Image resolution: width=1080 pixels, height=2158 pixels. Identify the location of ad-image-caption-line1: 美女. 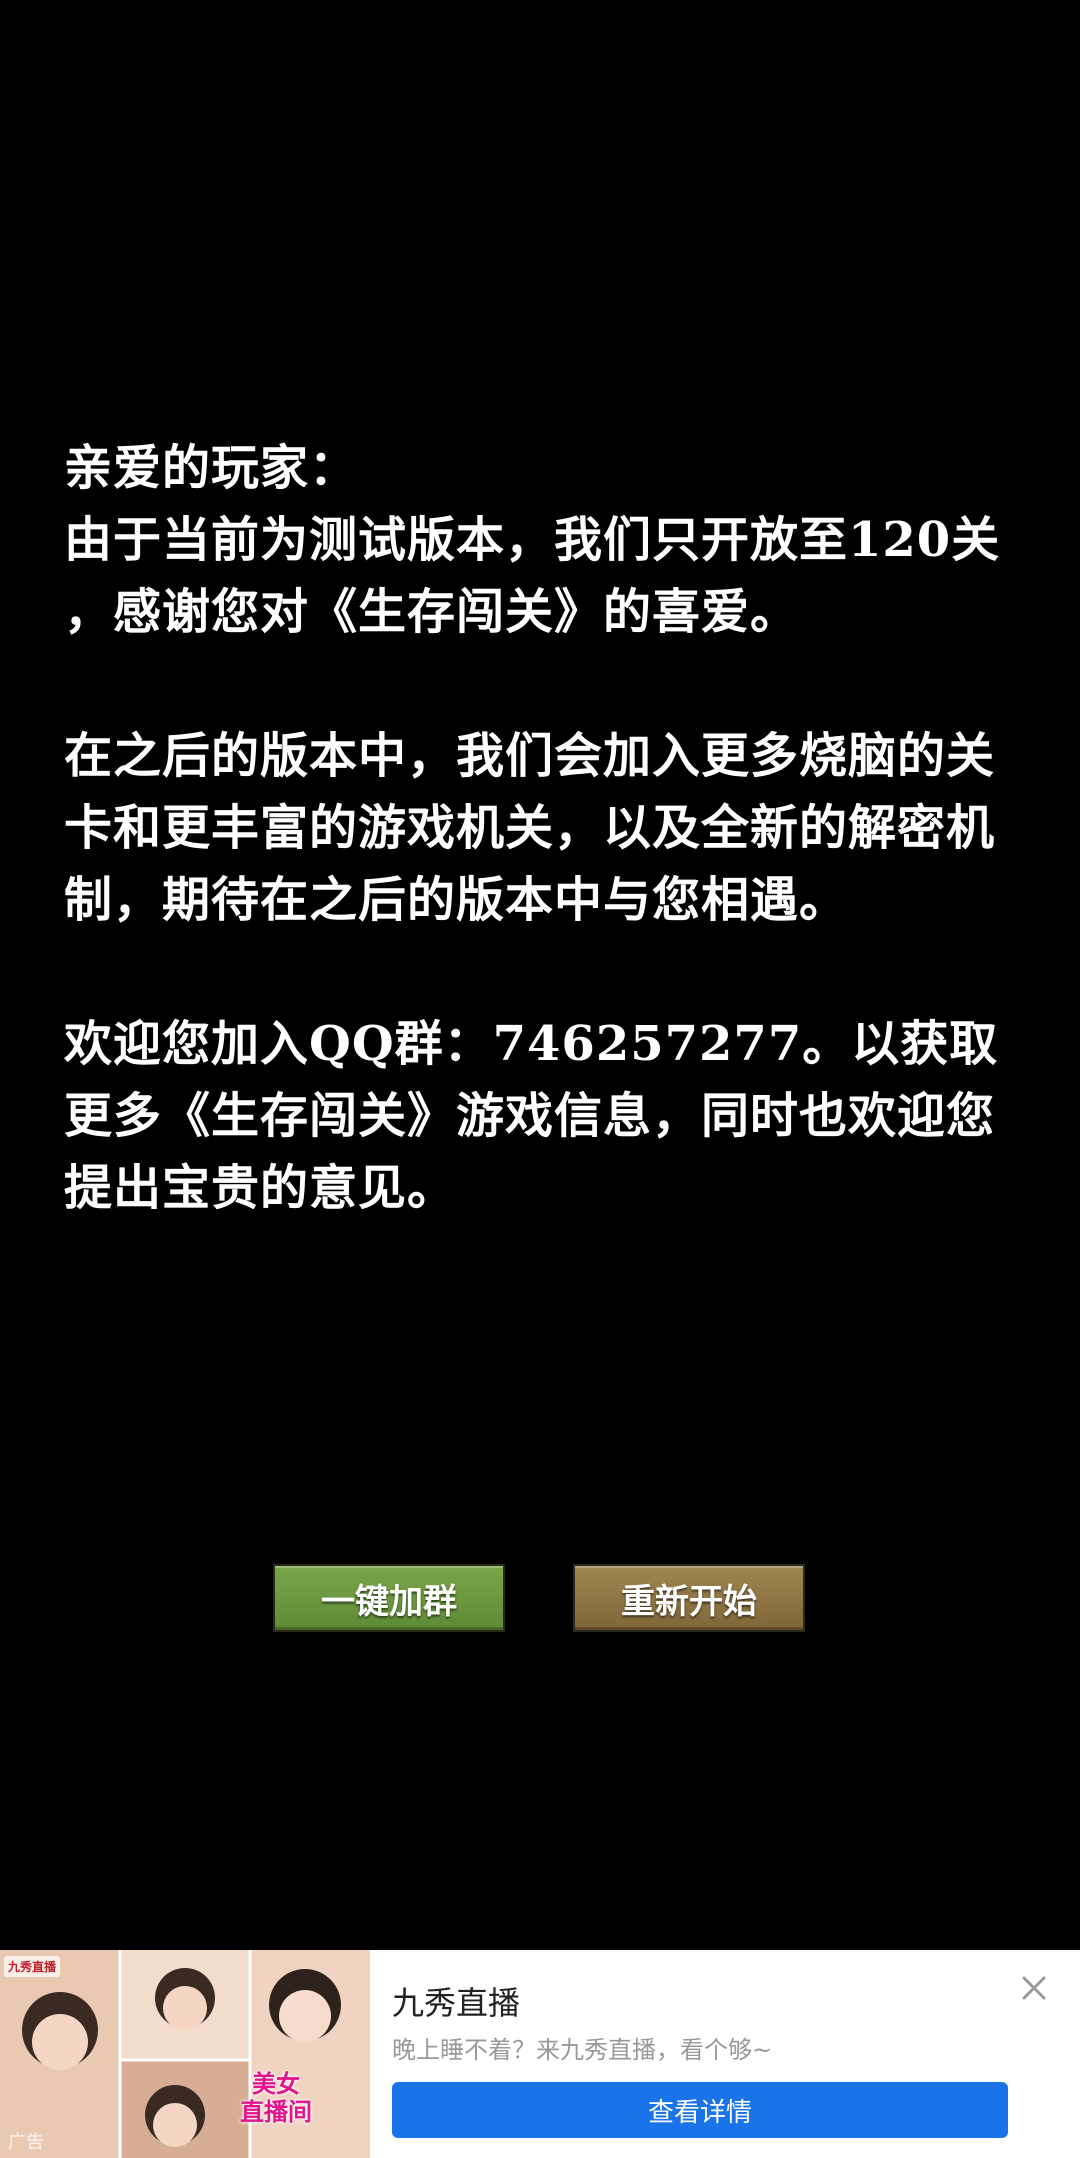
(276, 2084).